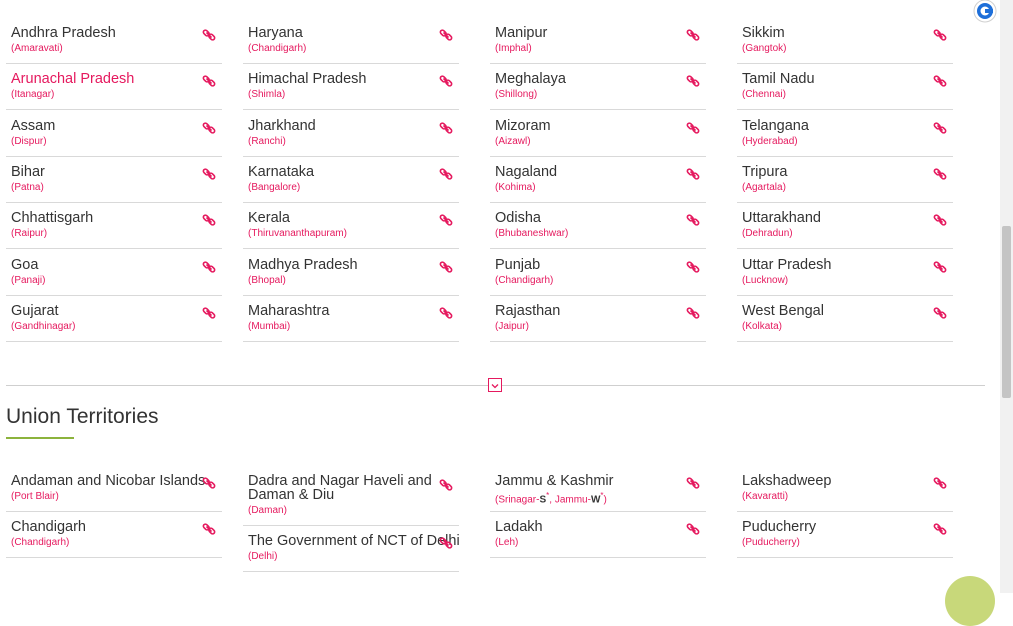 The width and height of the screenshot is (1013, 626). Describe the element at coordinates (779, 527) in the screenshot. I see `item-name: Puducherry` at that location.